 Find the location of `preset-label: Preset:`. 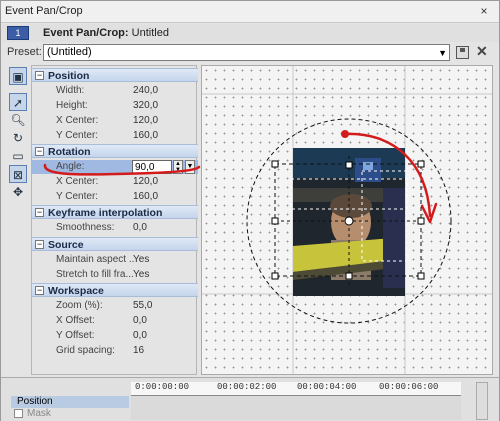

preset-label: Preset: is located at coordinates (24, 52).